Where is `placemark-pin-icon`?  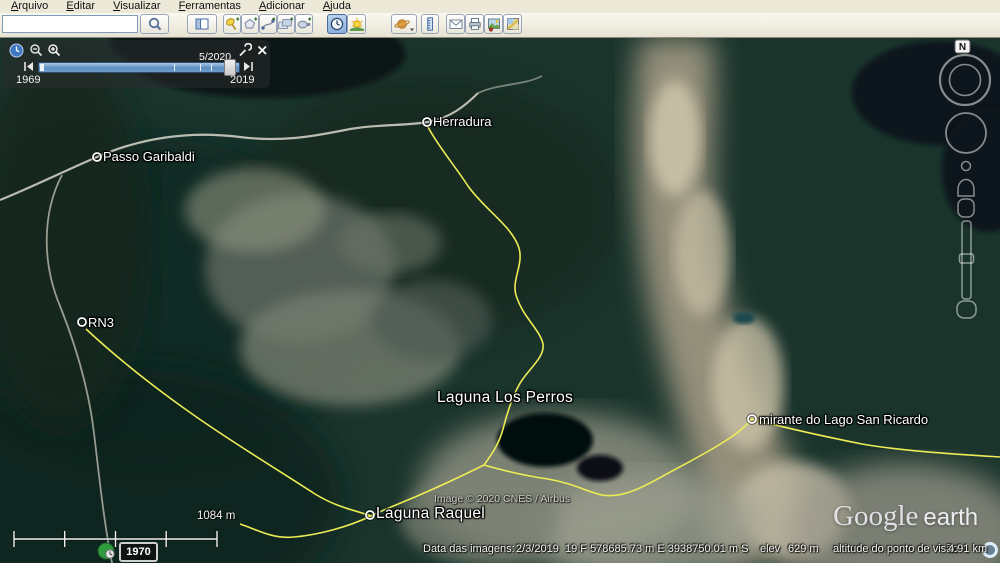 placemark-pin-icon is located at coordinates (232, 23).